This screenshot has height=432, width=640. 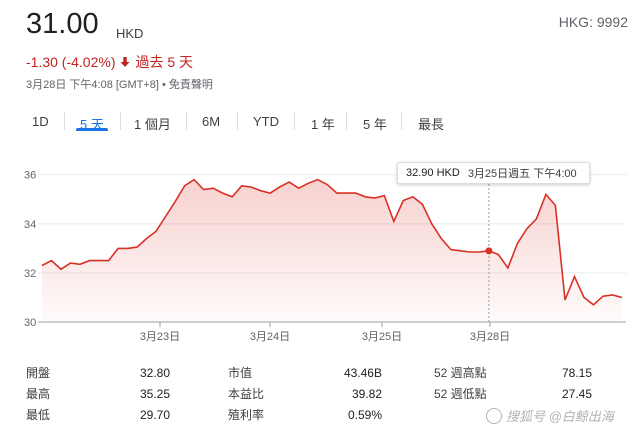 What do you see at coordinates (38, 373) in the screenshot?
I see `stat-label: 開盤` at bounding box center [38, 373].